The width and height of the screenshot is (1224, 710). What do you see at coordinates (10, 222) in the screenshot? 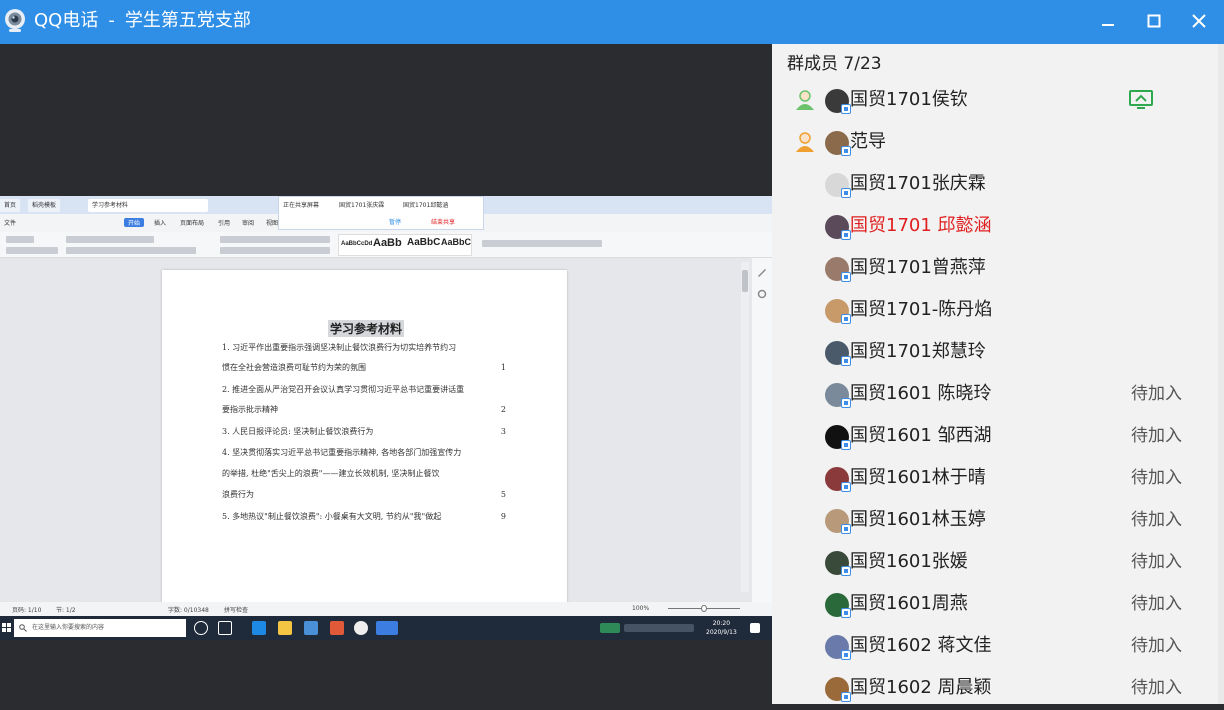
I see `menu-file: 文件` at bounding box center [10, 222].